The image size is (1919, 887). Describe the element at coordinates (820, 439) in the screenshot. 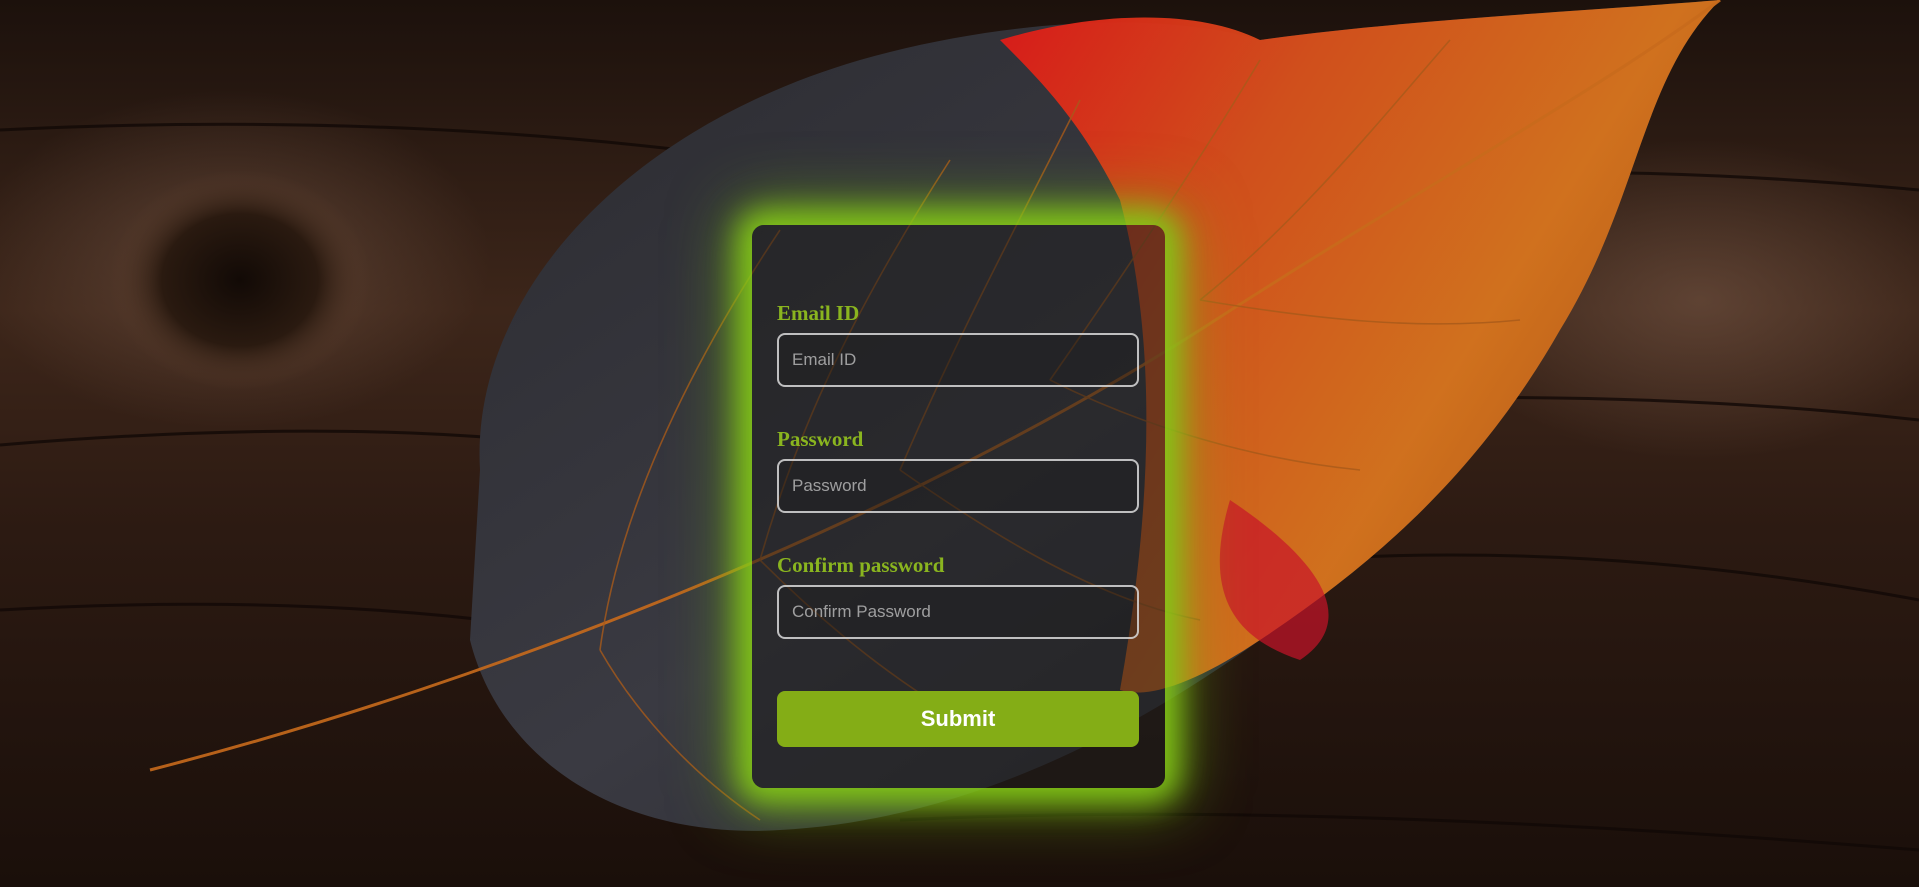

I see `password-label: Password` at that location.